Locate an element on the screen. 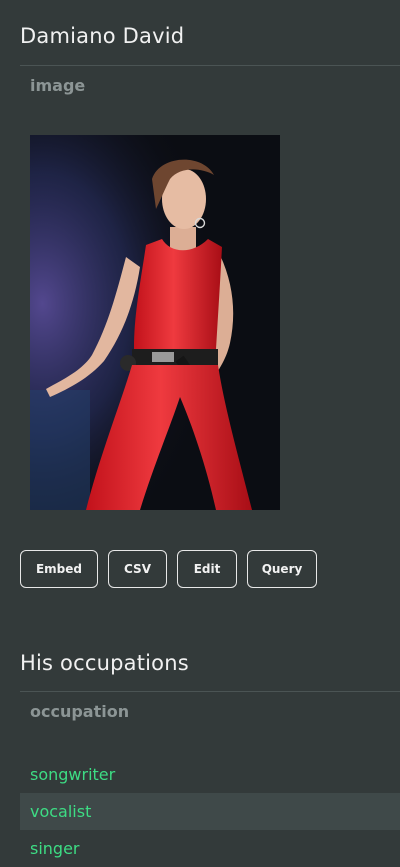  occupations-heading: His occupations is located at coordinates (104, 663).